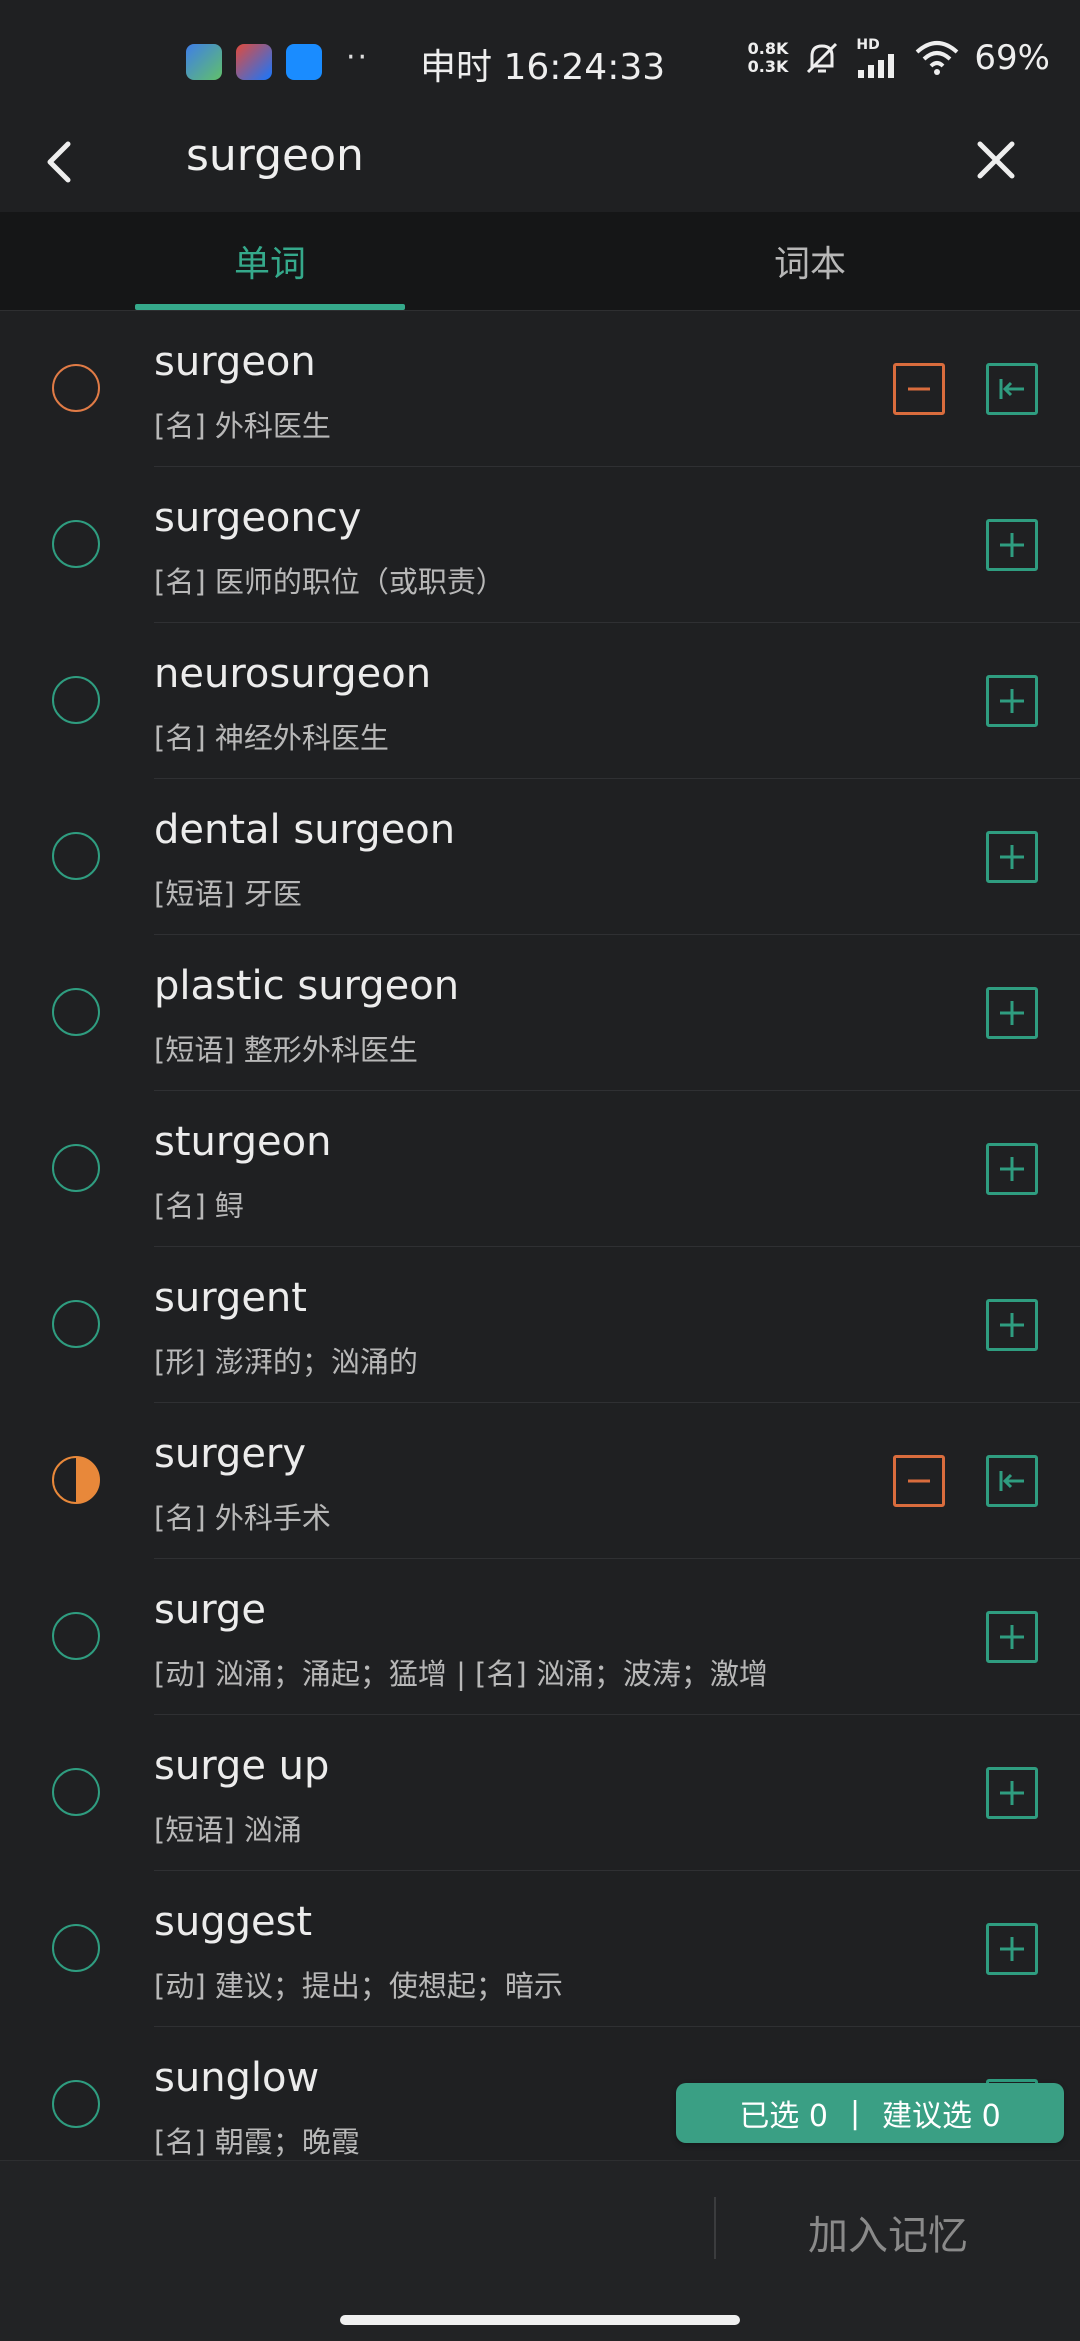  I want to click on word-row: surge [动] 汹涌；涌起；猛增 | [名] 汹涌；波涛；激增, so click(540, 1637).